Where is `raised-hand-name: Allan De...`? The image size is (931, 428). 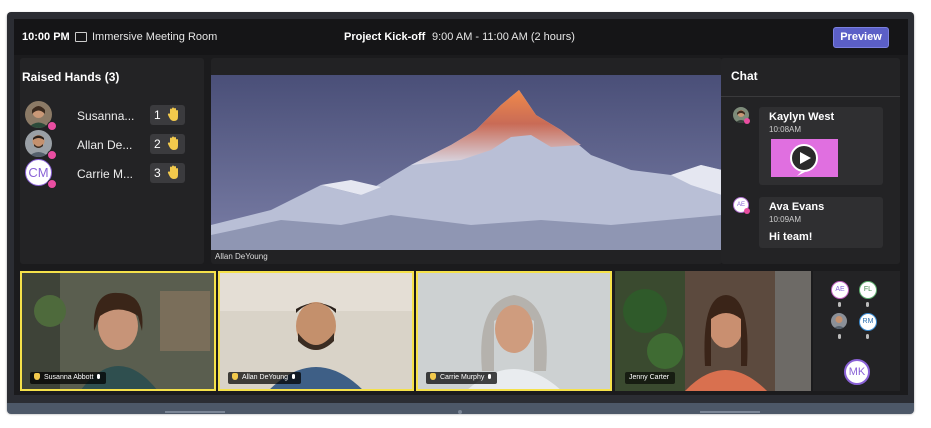
raised-hand-name: Allan De... is located at coordinates (105, 145).